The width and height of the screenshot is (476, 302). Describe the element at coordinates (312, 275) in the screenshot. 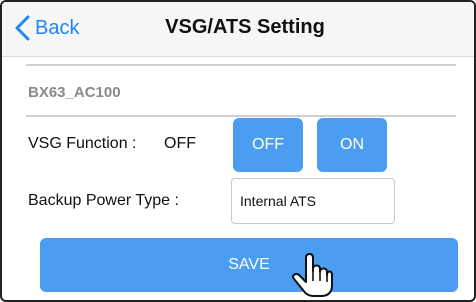

I see `hand-pointer-icon` at that location.